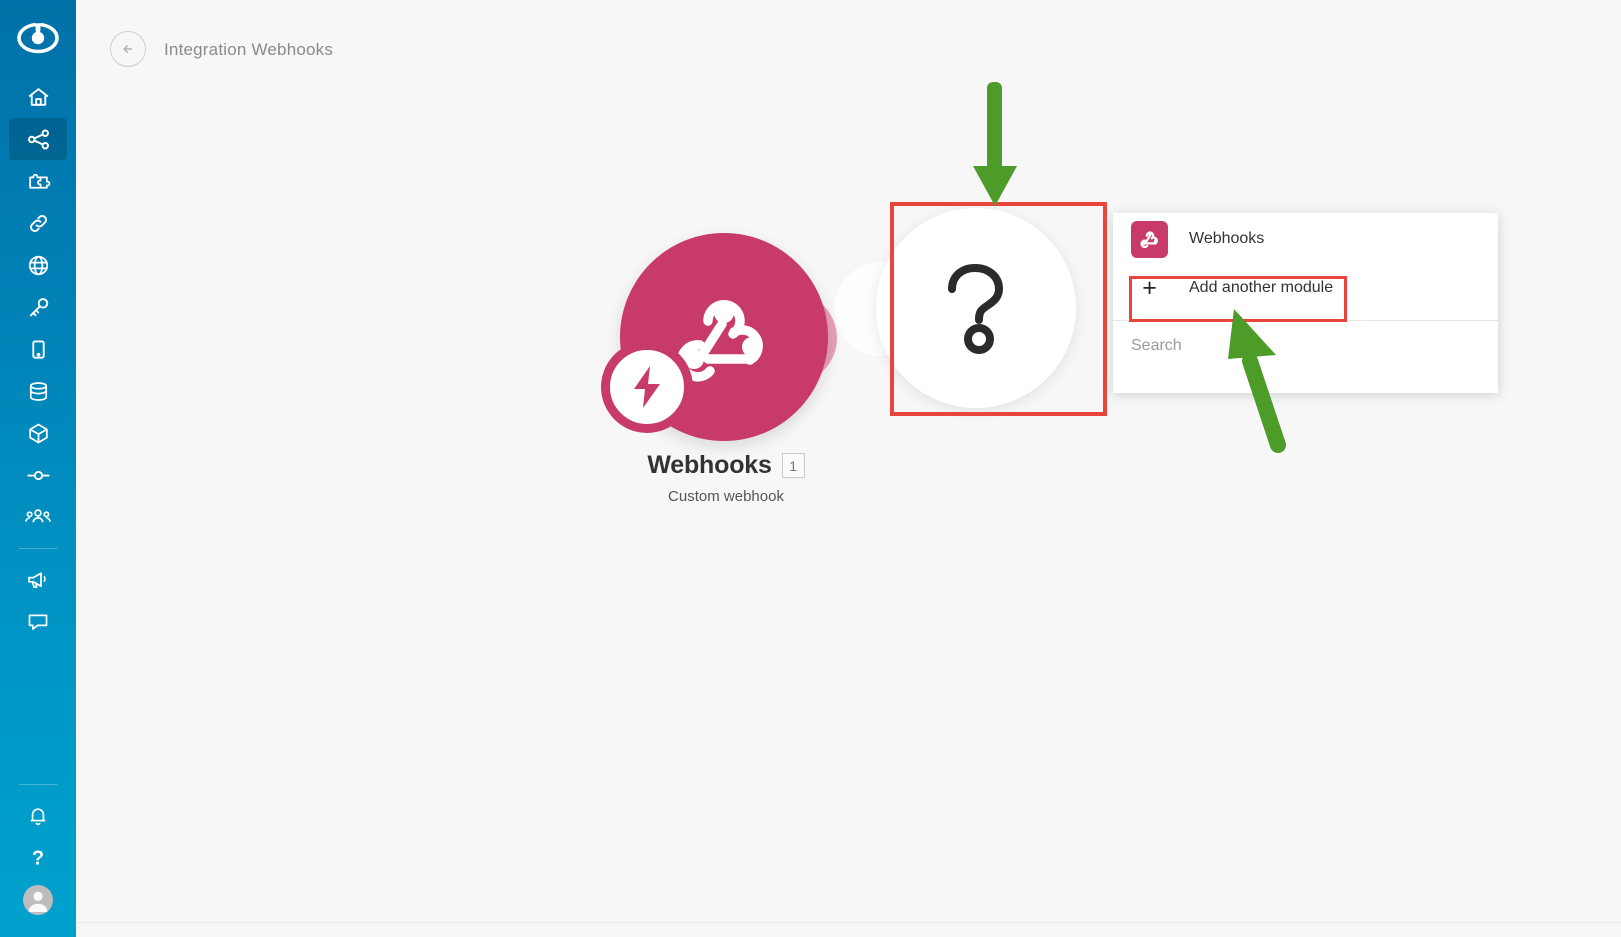 The image size is (1621, 937). I want to click on device-icon, so click(38, 349).